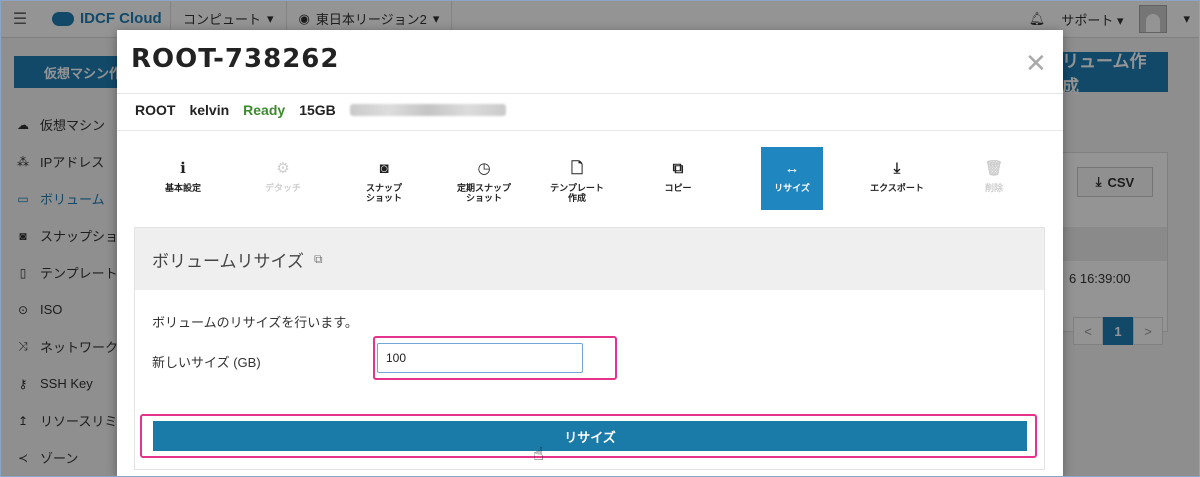 The image size is (1200, 477). Describe the element at coordinates (255, 322) in the screenshot. I see `panel-description: ボリュームのリサイズを行います。` at that location.